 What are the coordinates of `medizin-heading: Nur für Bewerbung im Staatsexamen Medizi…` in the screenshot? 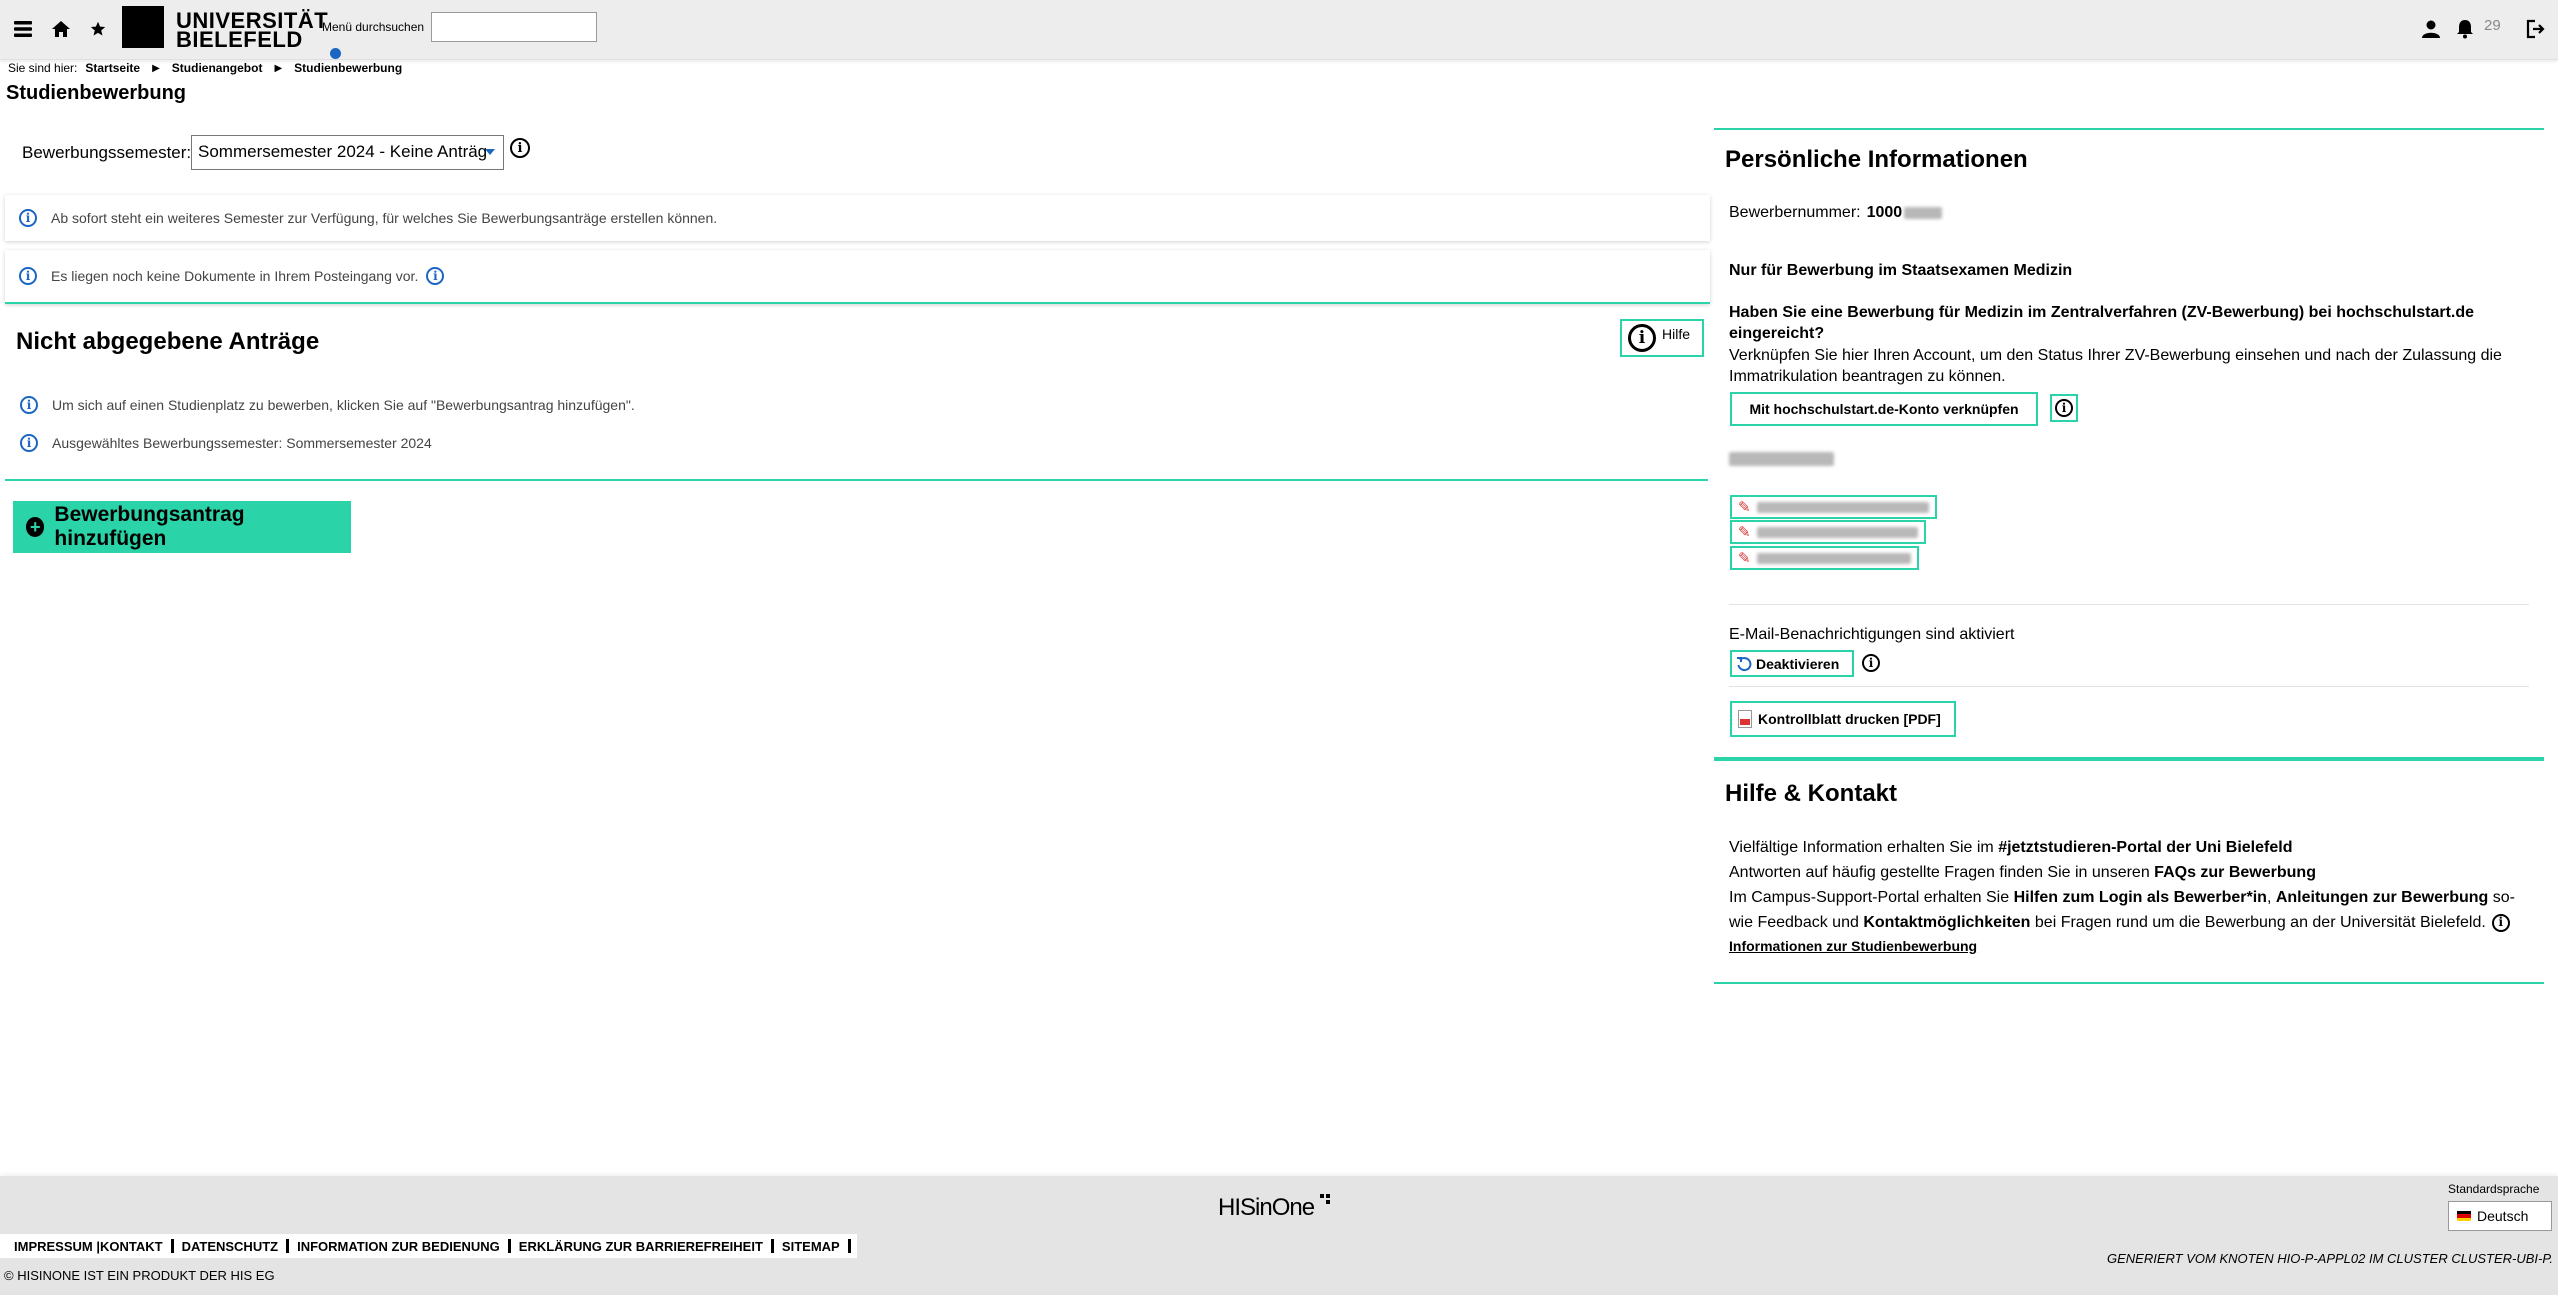 It's located at (1901, 270).